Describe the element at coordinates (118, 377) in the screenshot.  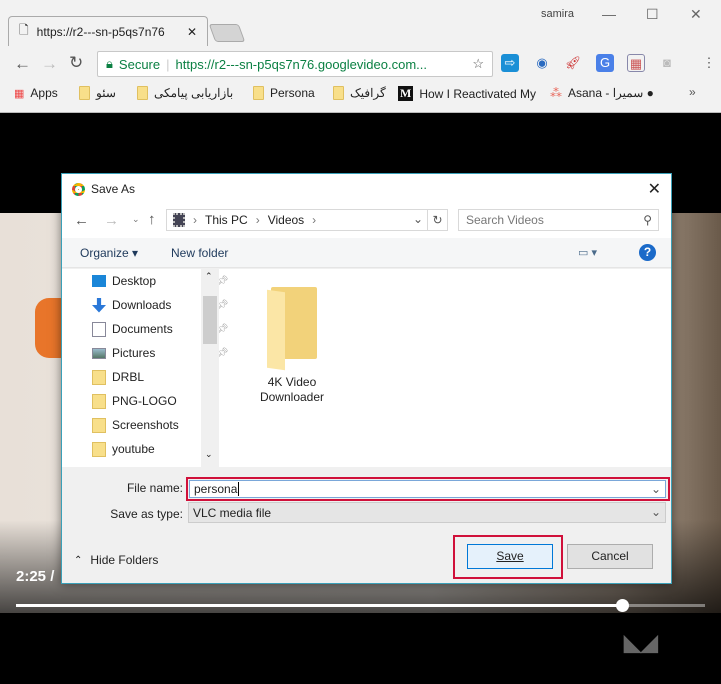
I see `nav-item-drbl: DRBL` at that location.